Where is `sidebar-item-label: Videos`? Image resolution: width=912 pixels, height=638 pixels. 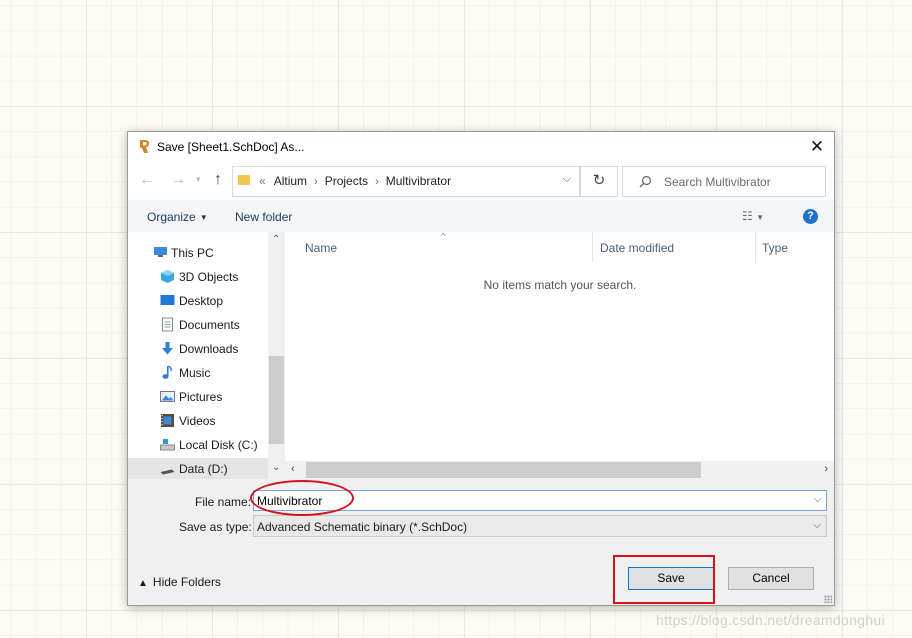 sidebar-item-label: Videos is located at coordinates (197, 421).